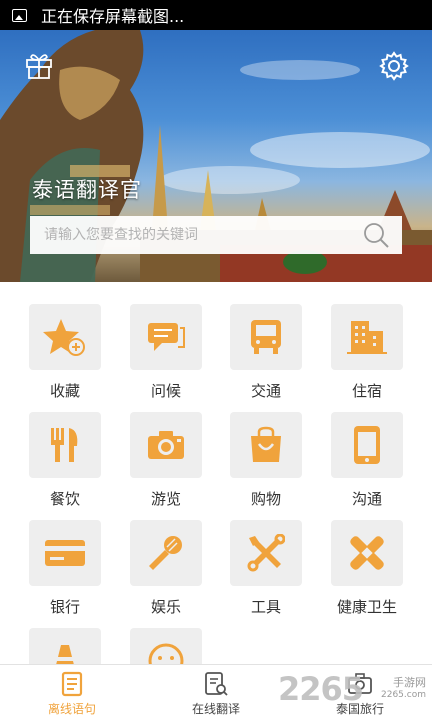  I want to click on online-translate-icon, so click(216, 684).